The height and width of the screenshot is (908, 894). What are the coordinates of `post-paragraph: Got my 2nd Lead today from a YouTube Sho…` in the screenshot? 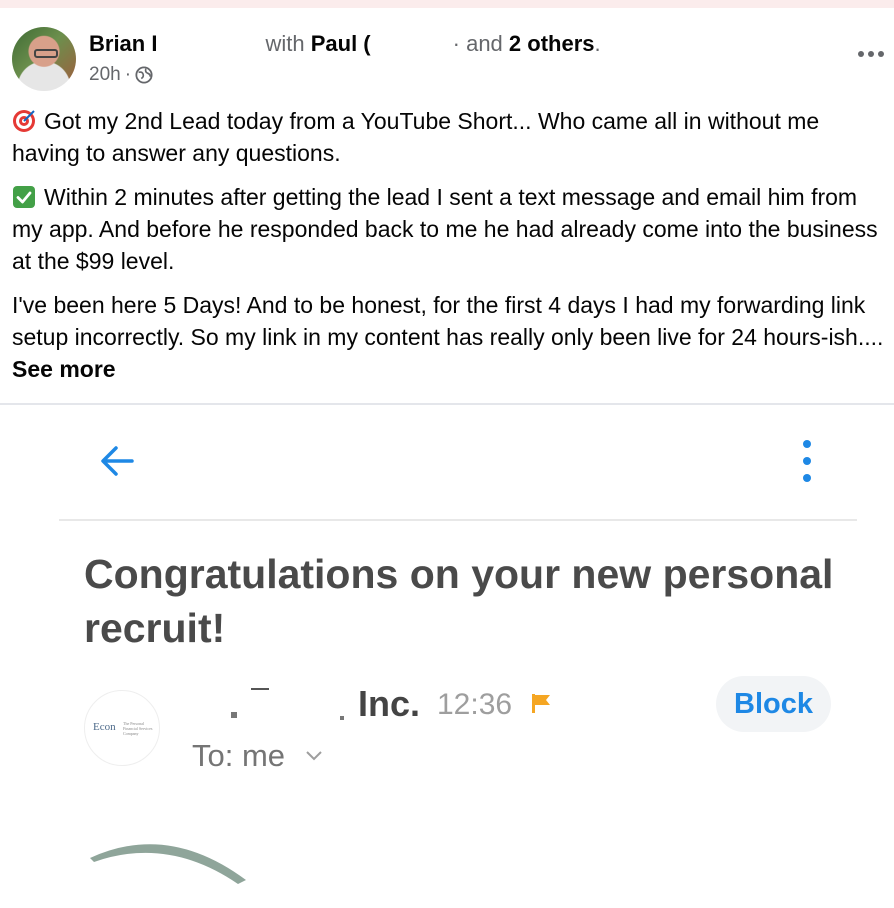 It's located at (452, 137).